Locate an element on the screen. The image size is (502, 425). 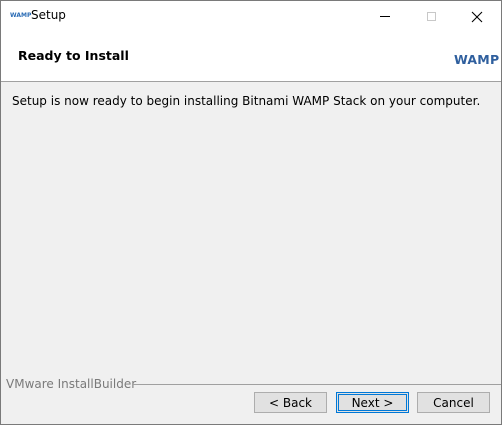
close-icon is located at coordinates (477, 16).